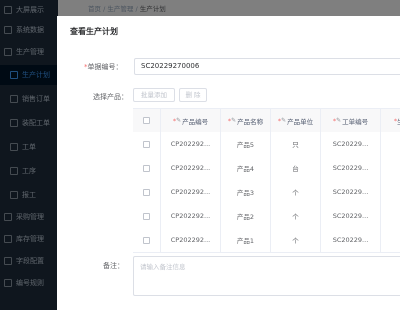 The height and width of the screenshot is (310, 400). I want to click on remark-label: 备注：, so click(113, 266).